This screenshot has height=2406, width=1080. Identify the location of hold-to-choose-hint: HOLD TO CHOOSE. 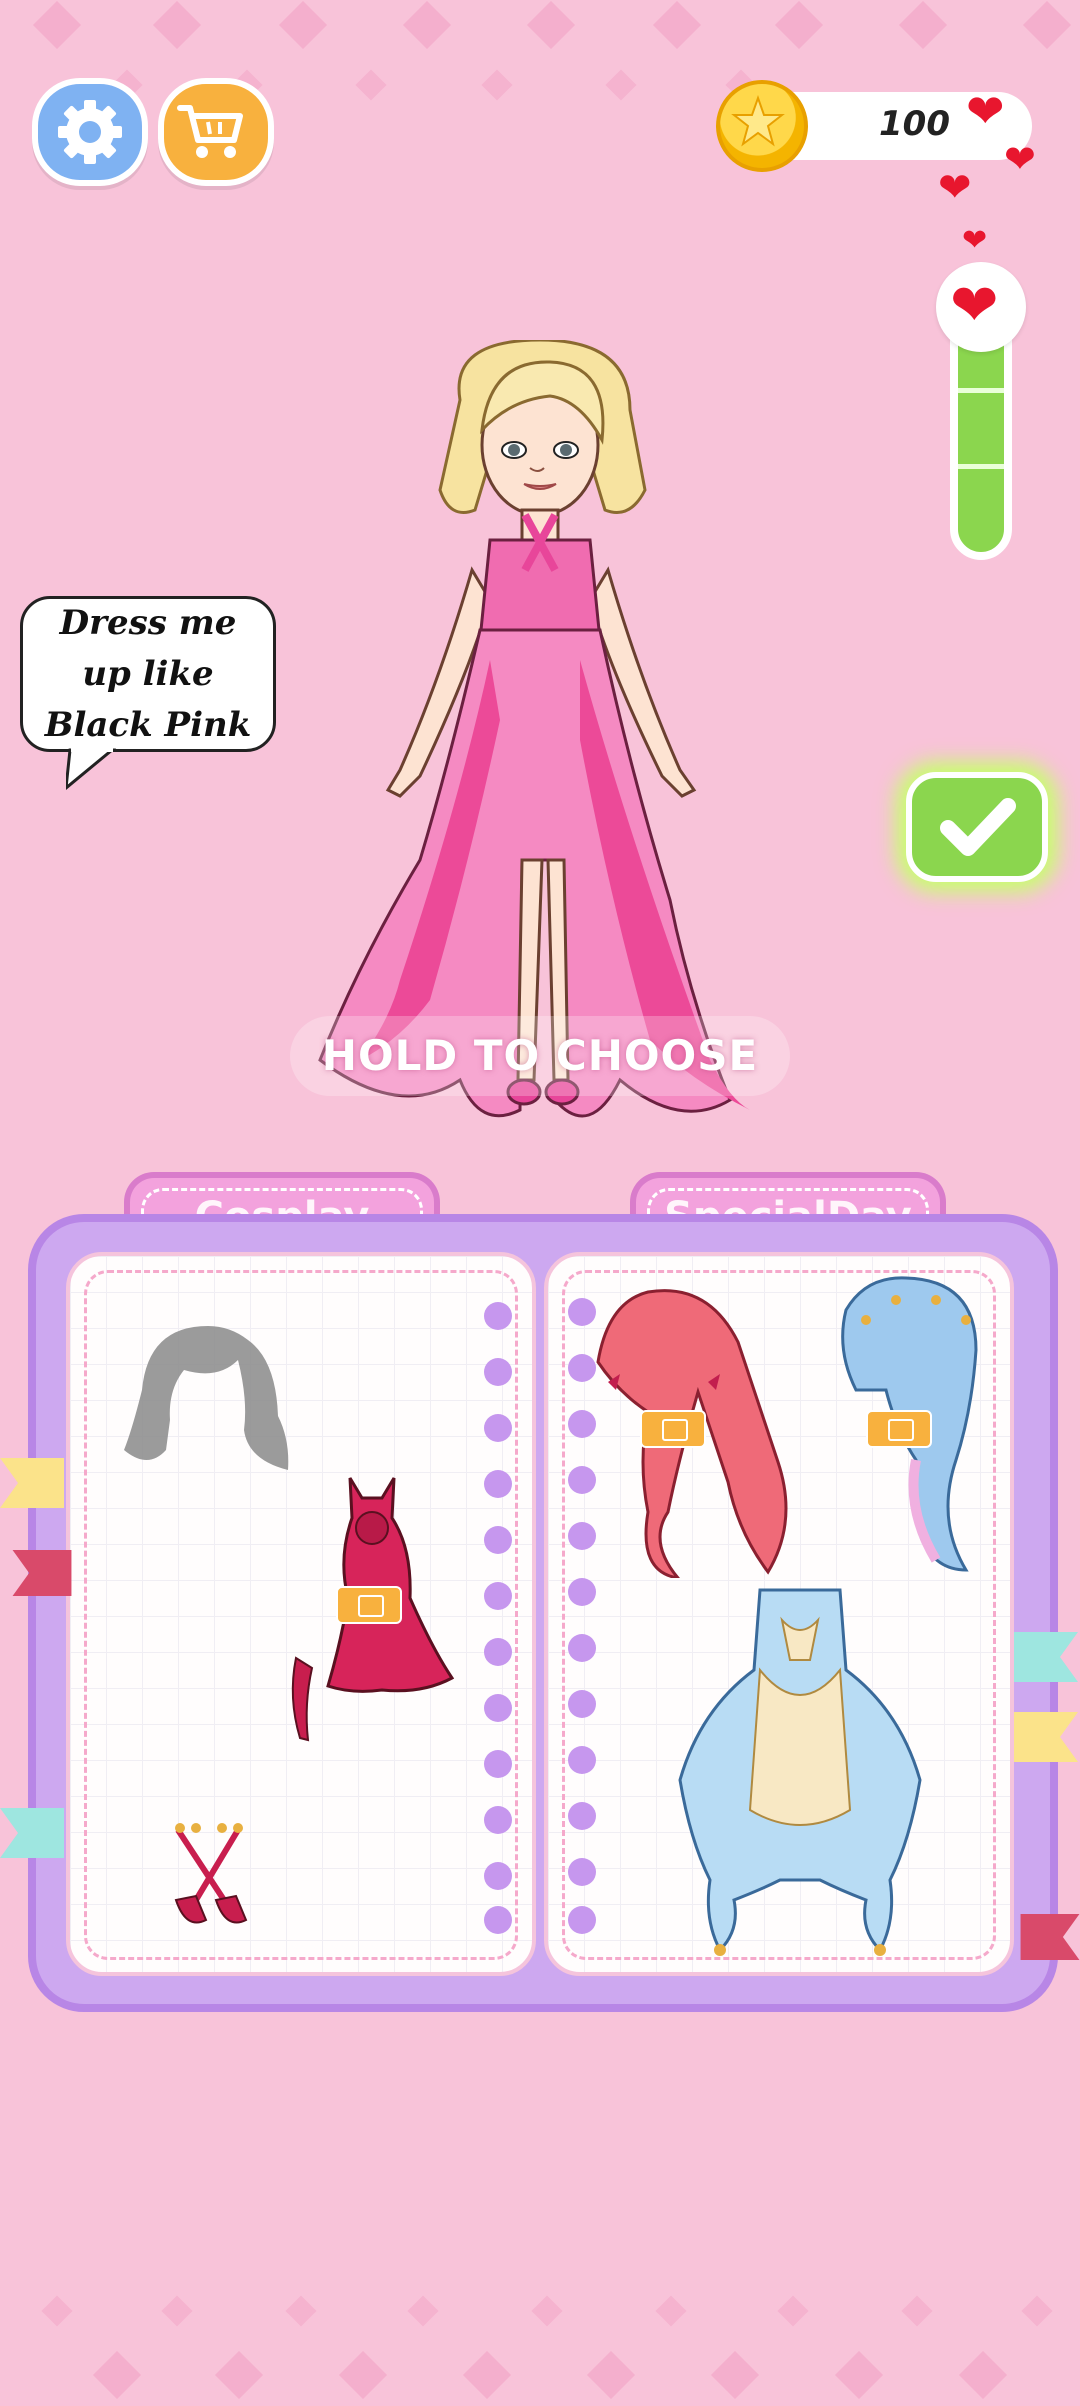
(540, 1056).